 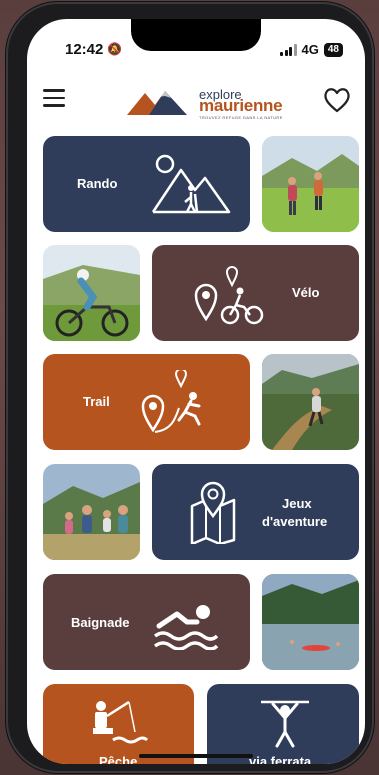 I want to click on activity-tile-baignade: Baignade, so click(x=146, y=622).